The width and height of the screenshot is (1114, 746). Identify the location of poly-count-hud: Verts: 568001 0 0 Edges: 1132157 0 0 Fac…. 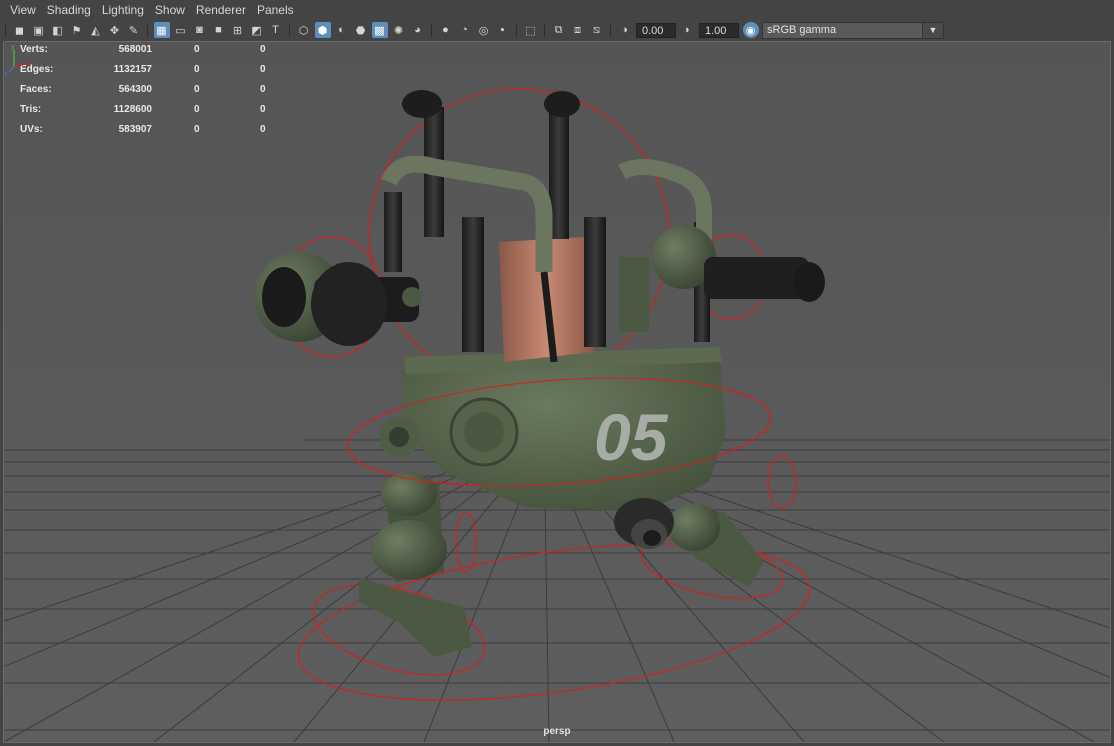
(150, 92).